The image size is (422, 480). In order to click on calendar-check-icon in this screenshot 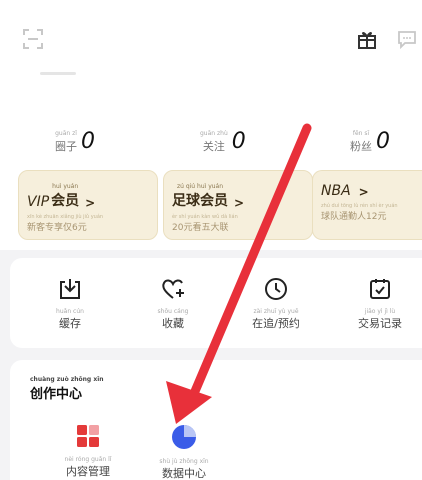, I will do `click(380, 289)`.